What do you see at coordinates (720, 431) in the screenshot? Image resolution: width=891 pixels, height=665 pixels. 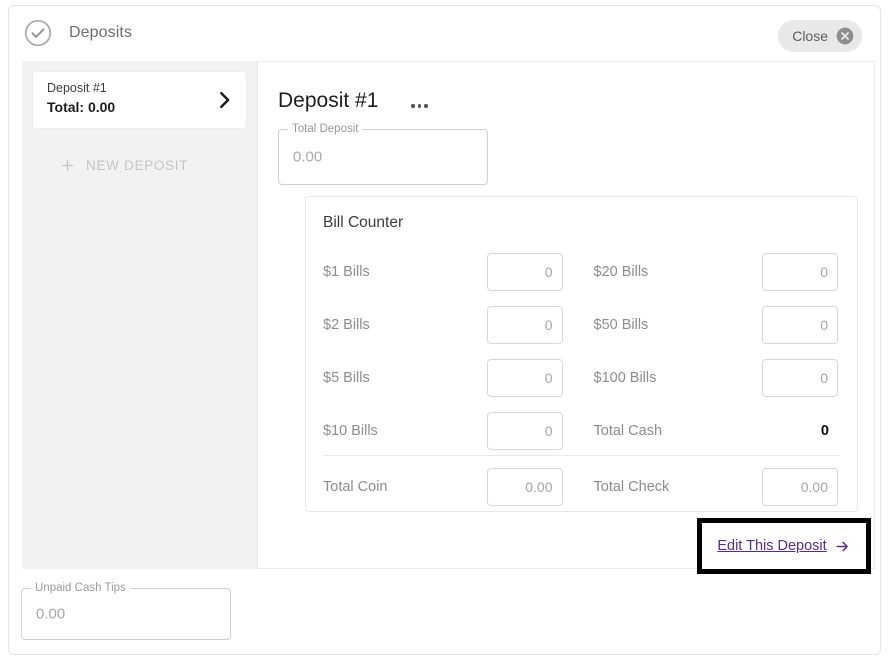 I see `bill-cell: Total Cash 0` at bounding box center [720, 431].